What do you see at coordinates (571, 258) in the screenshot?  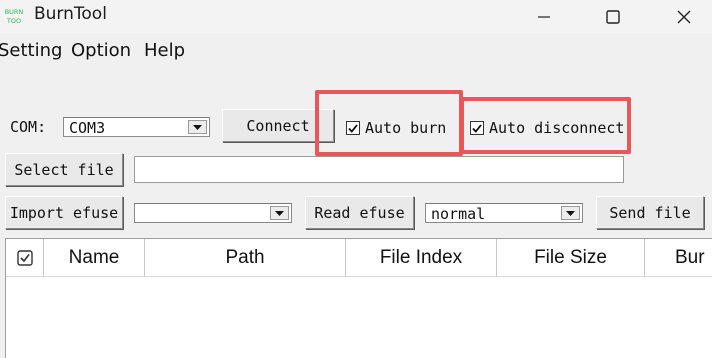 I see `column-header-file-size: File Size` at bounding box center [571, 258].